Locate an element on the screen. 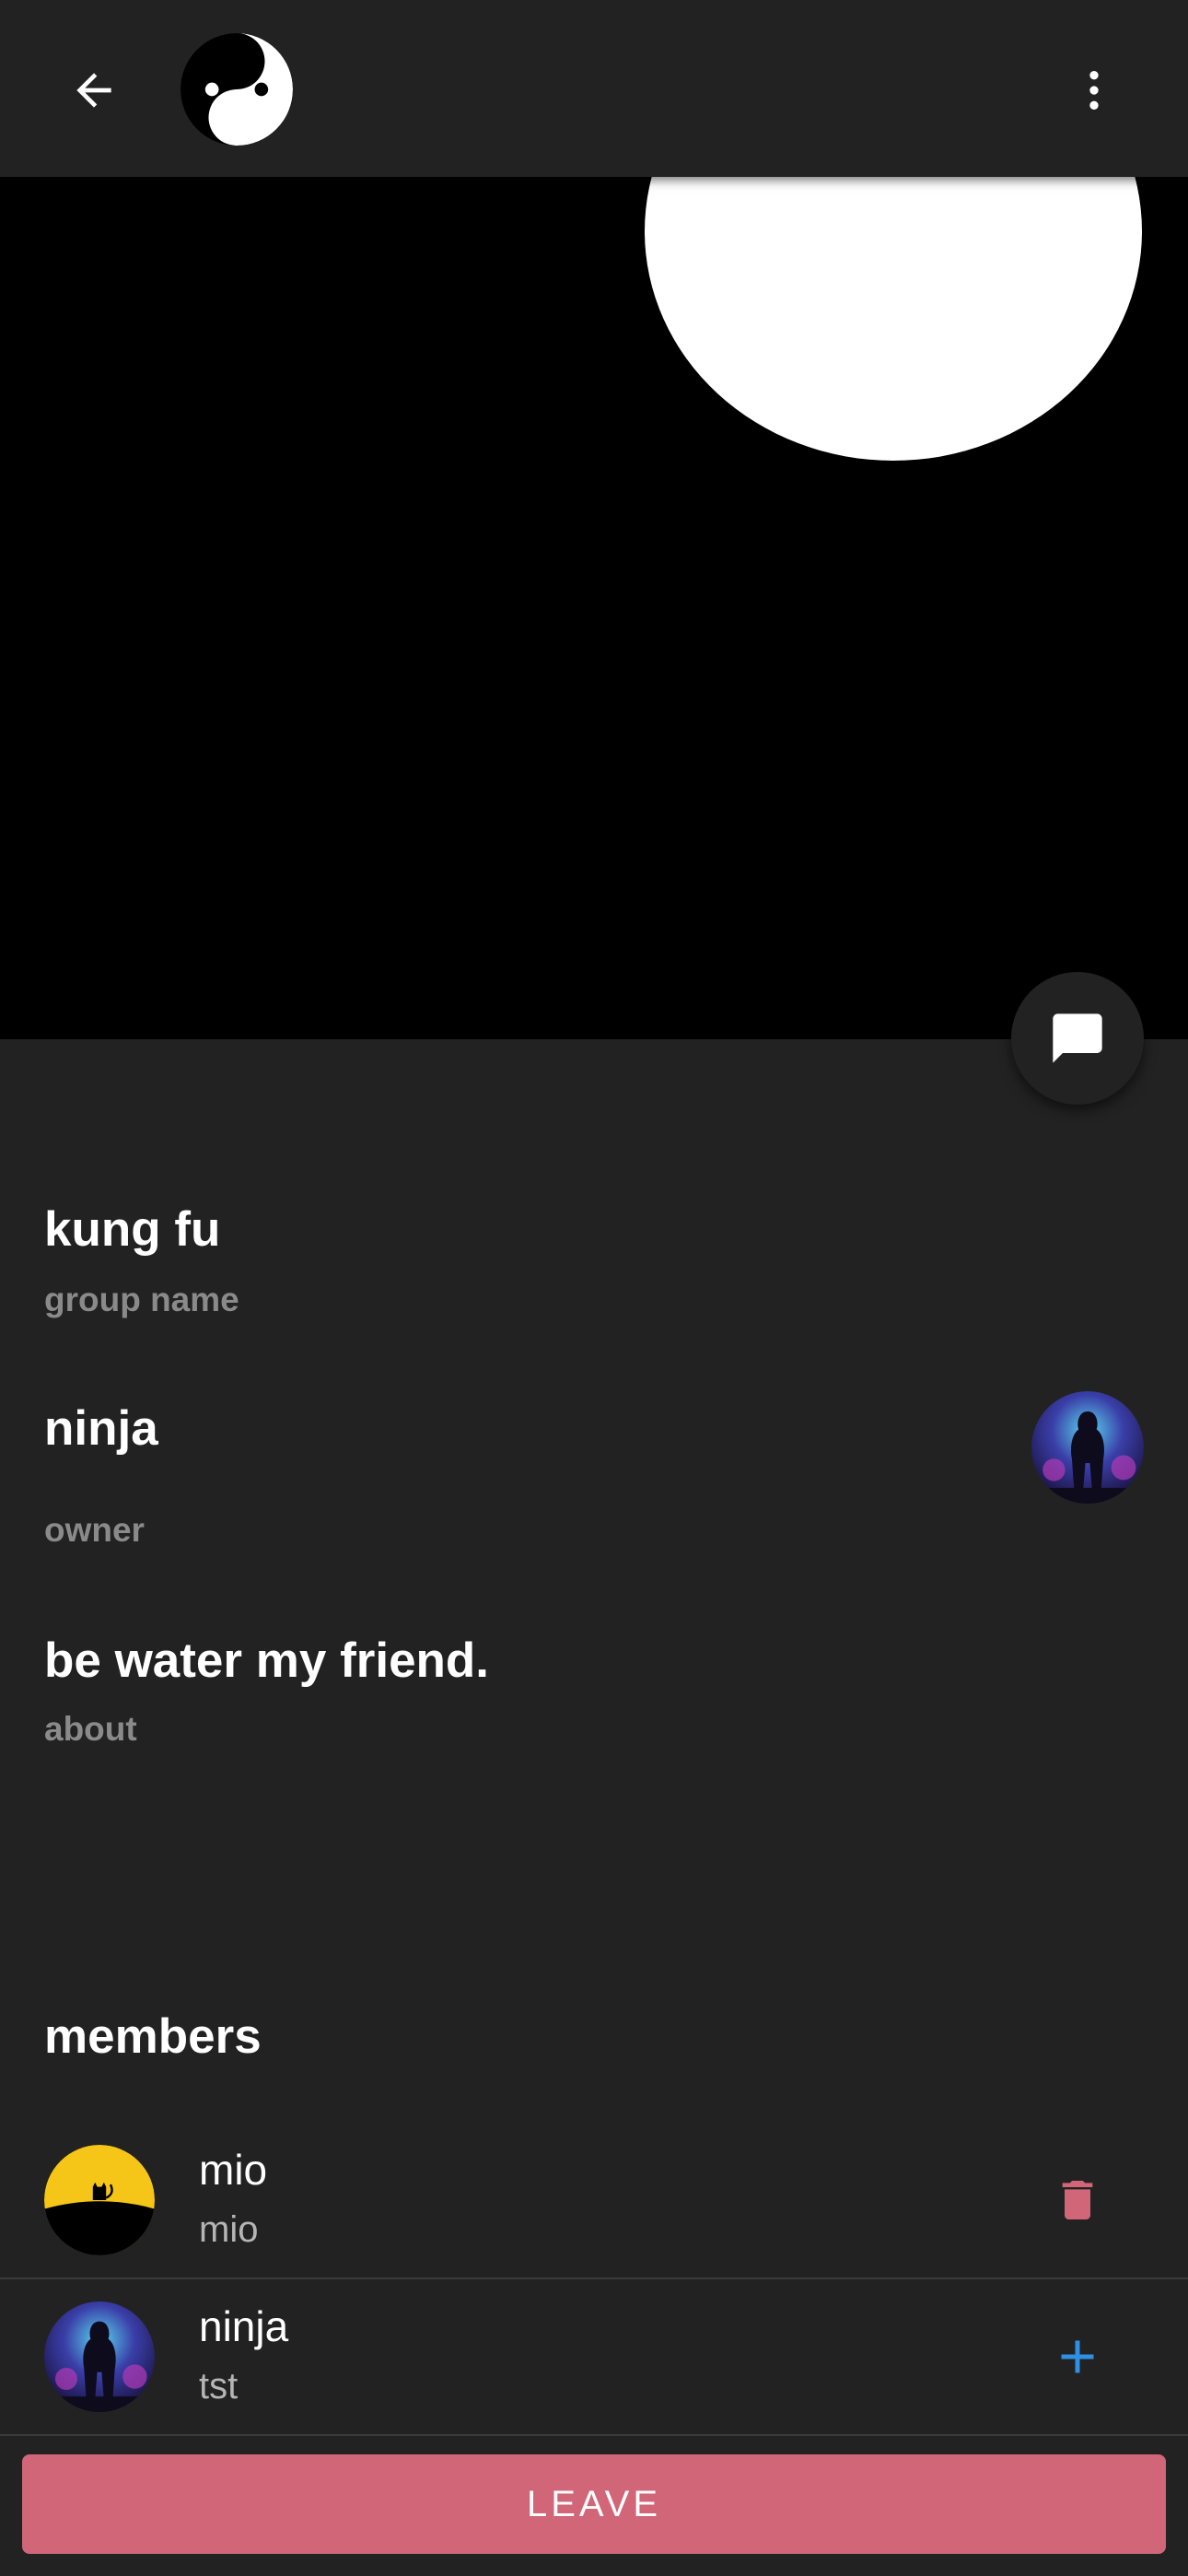 The image size is (1188, 2576). back-button is located at coordinates (94, 90).